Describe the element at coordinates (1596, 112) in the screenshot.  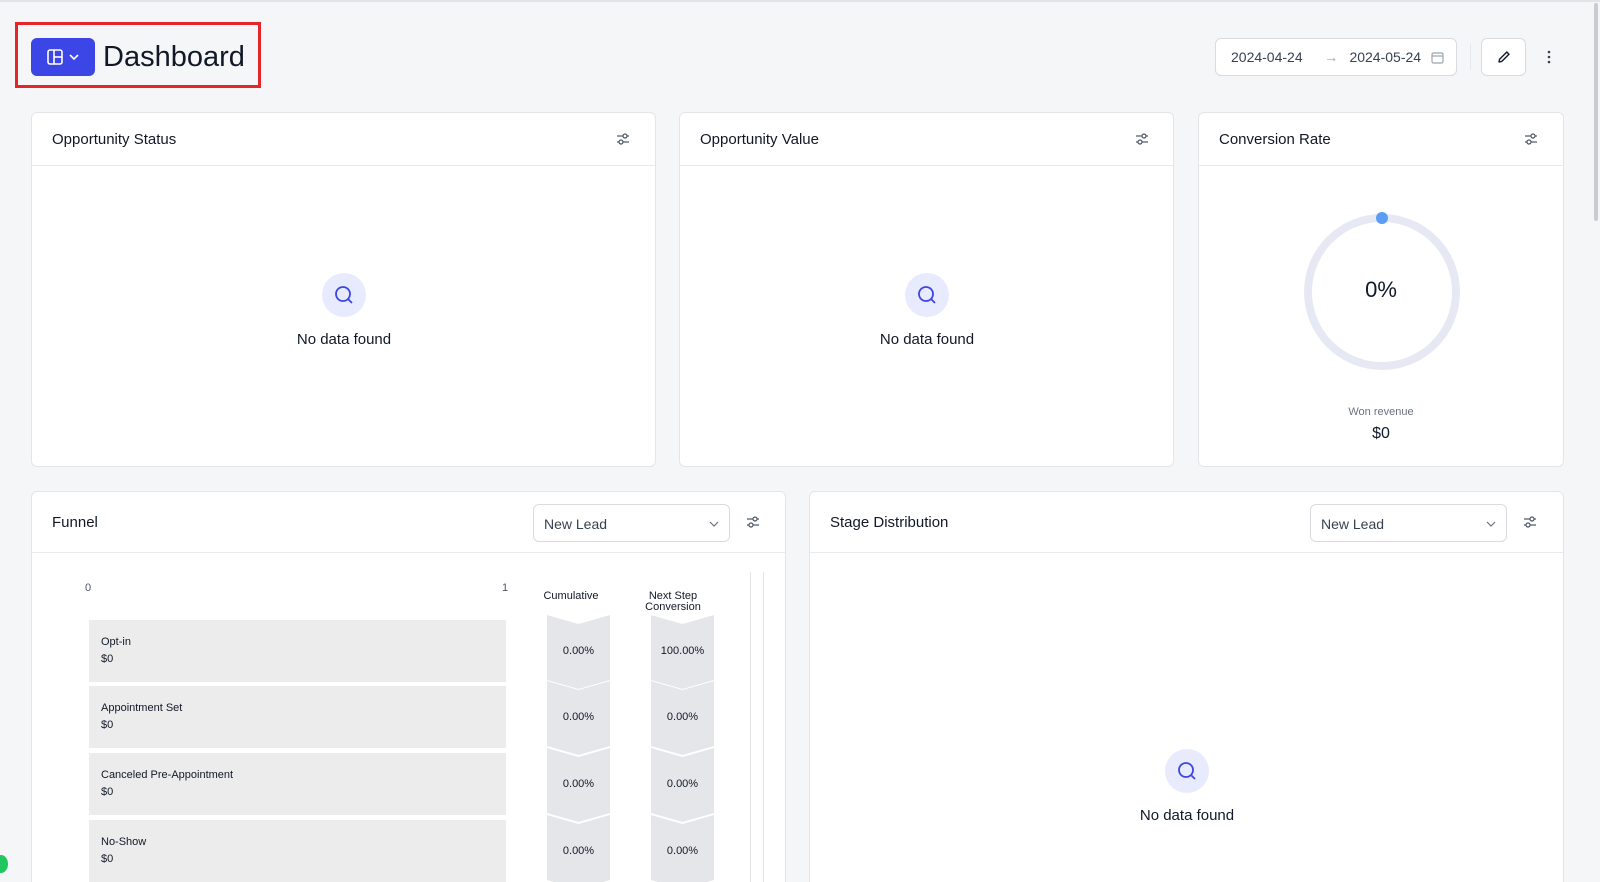
I see `page-scrollbar` at that location.